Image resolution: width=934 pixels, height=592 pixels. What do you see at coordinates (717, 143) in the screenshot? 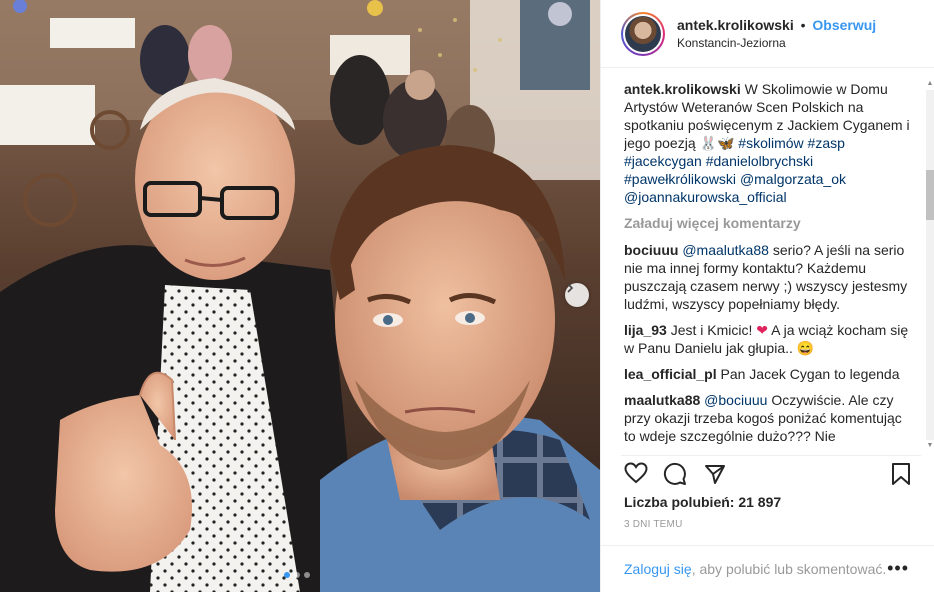
I see `caption-emoji: 🐰🦋` at bounding box center [717, 143].